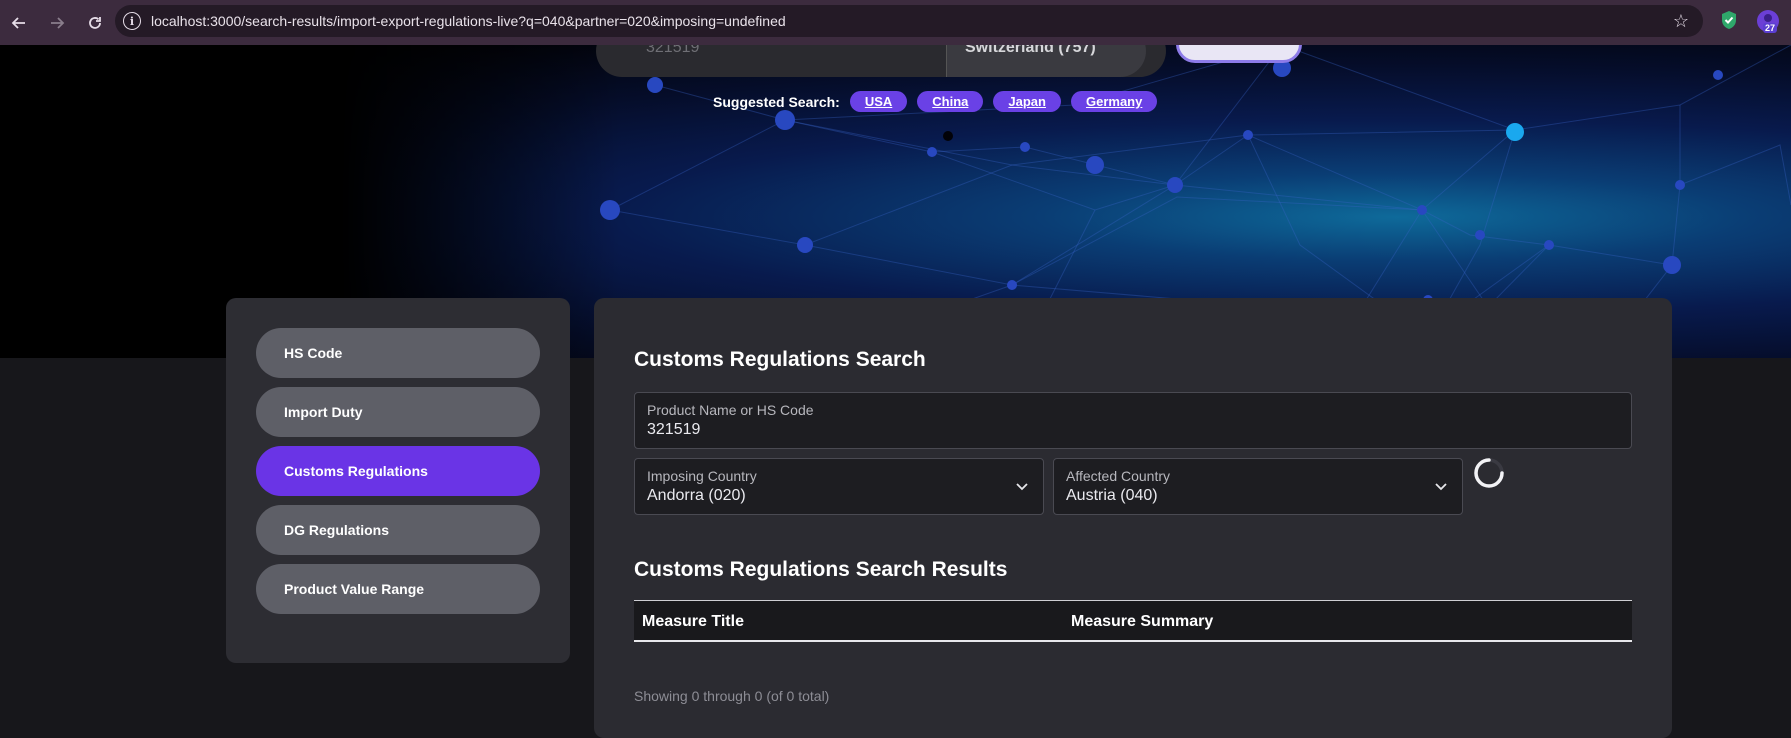 The width and height of the screenshot is (1791, 738). Describe the element at coordinates (1258, 486) in the screenshot. I see `affected-country-select: Affected Country Austria (040)` at that location.